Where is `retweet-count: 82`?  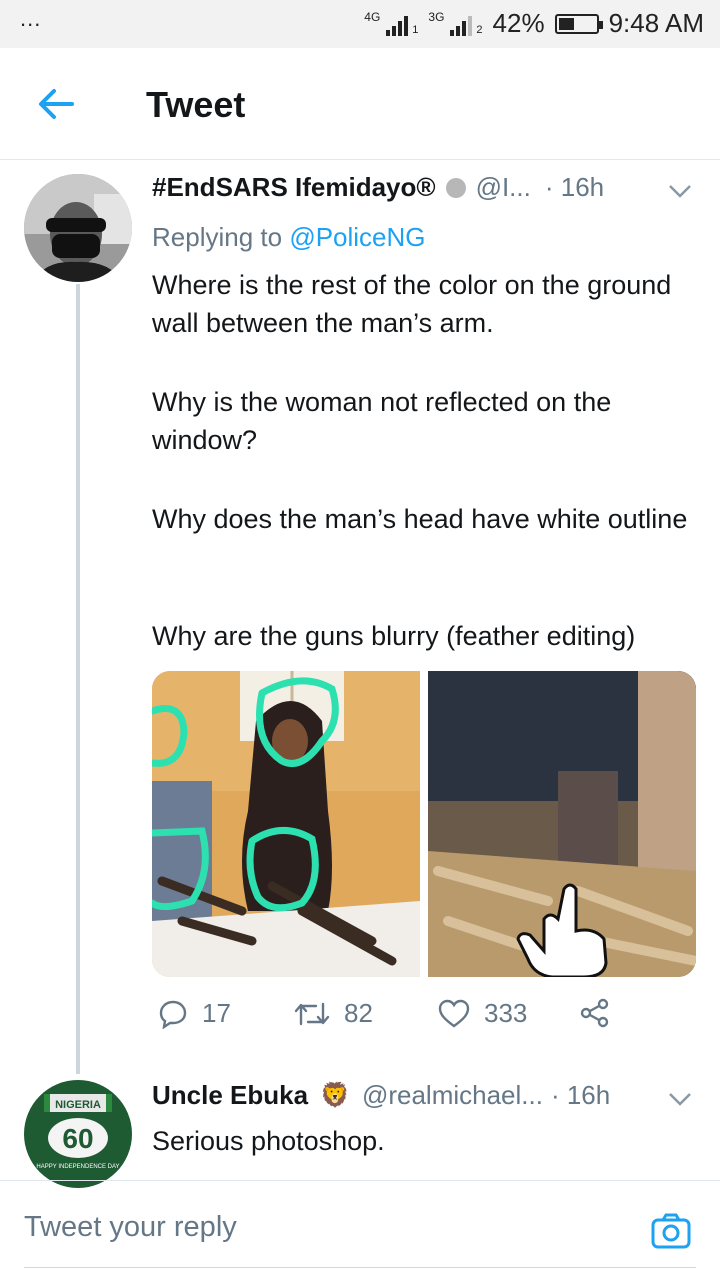
retweet-count: 82 is located at coordinates (358, 1013).